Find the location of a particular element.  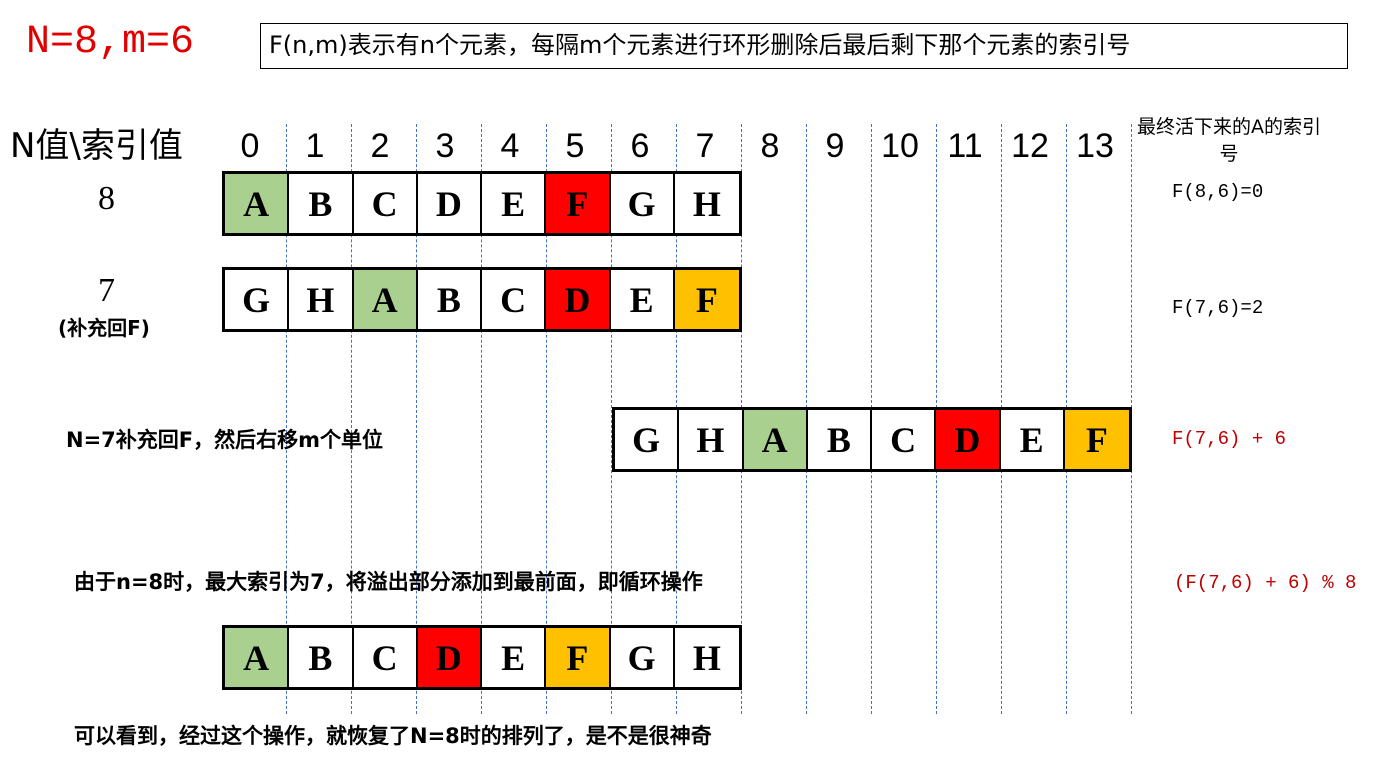

index-label-11: 11 is located at coordinates (965, 146).